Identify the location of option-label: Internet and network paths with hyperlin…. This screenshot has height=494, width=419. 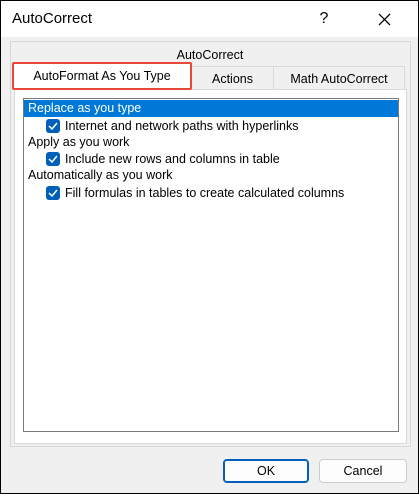
(182, 126).